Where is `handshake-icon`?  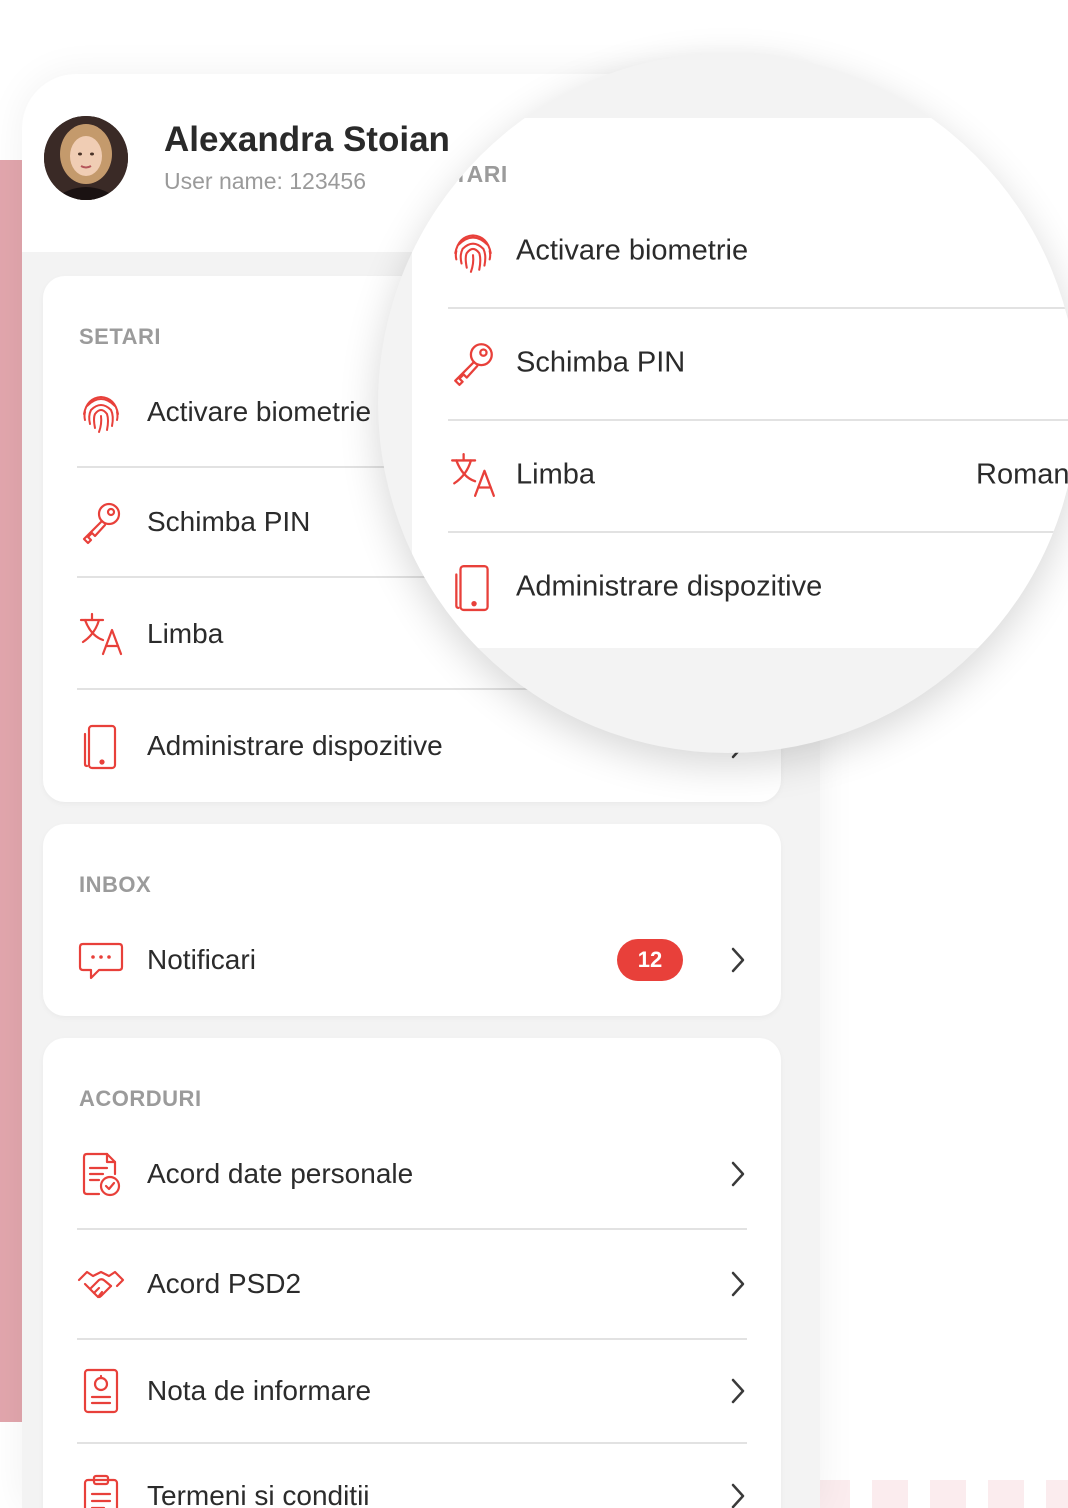 handshake-icon is located at coordinates (101, 1284).